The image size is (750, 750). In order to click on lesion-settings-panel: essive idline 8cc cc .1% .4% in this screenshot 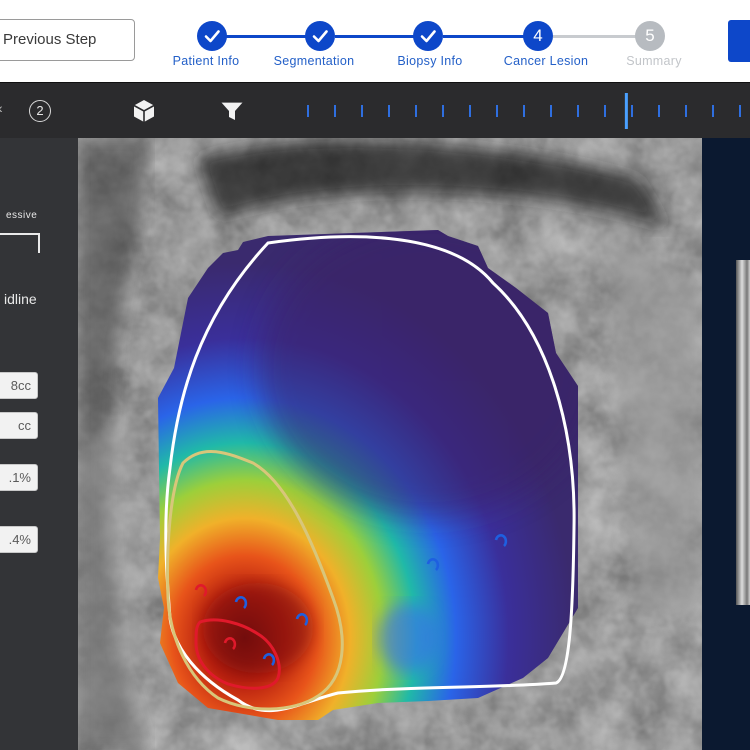, I will do `click(39, 444)`.